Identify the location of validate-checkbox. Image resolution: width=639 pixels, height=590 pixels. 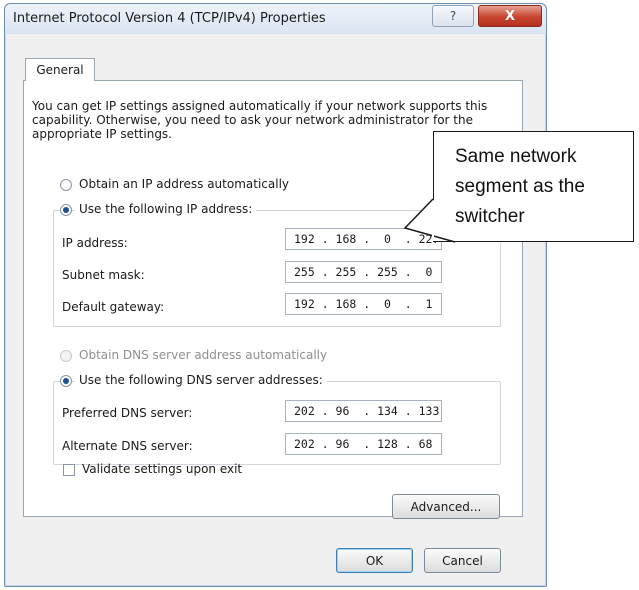
(69, 470).